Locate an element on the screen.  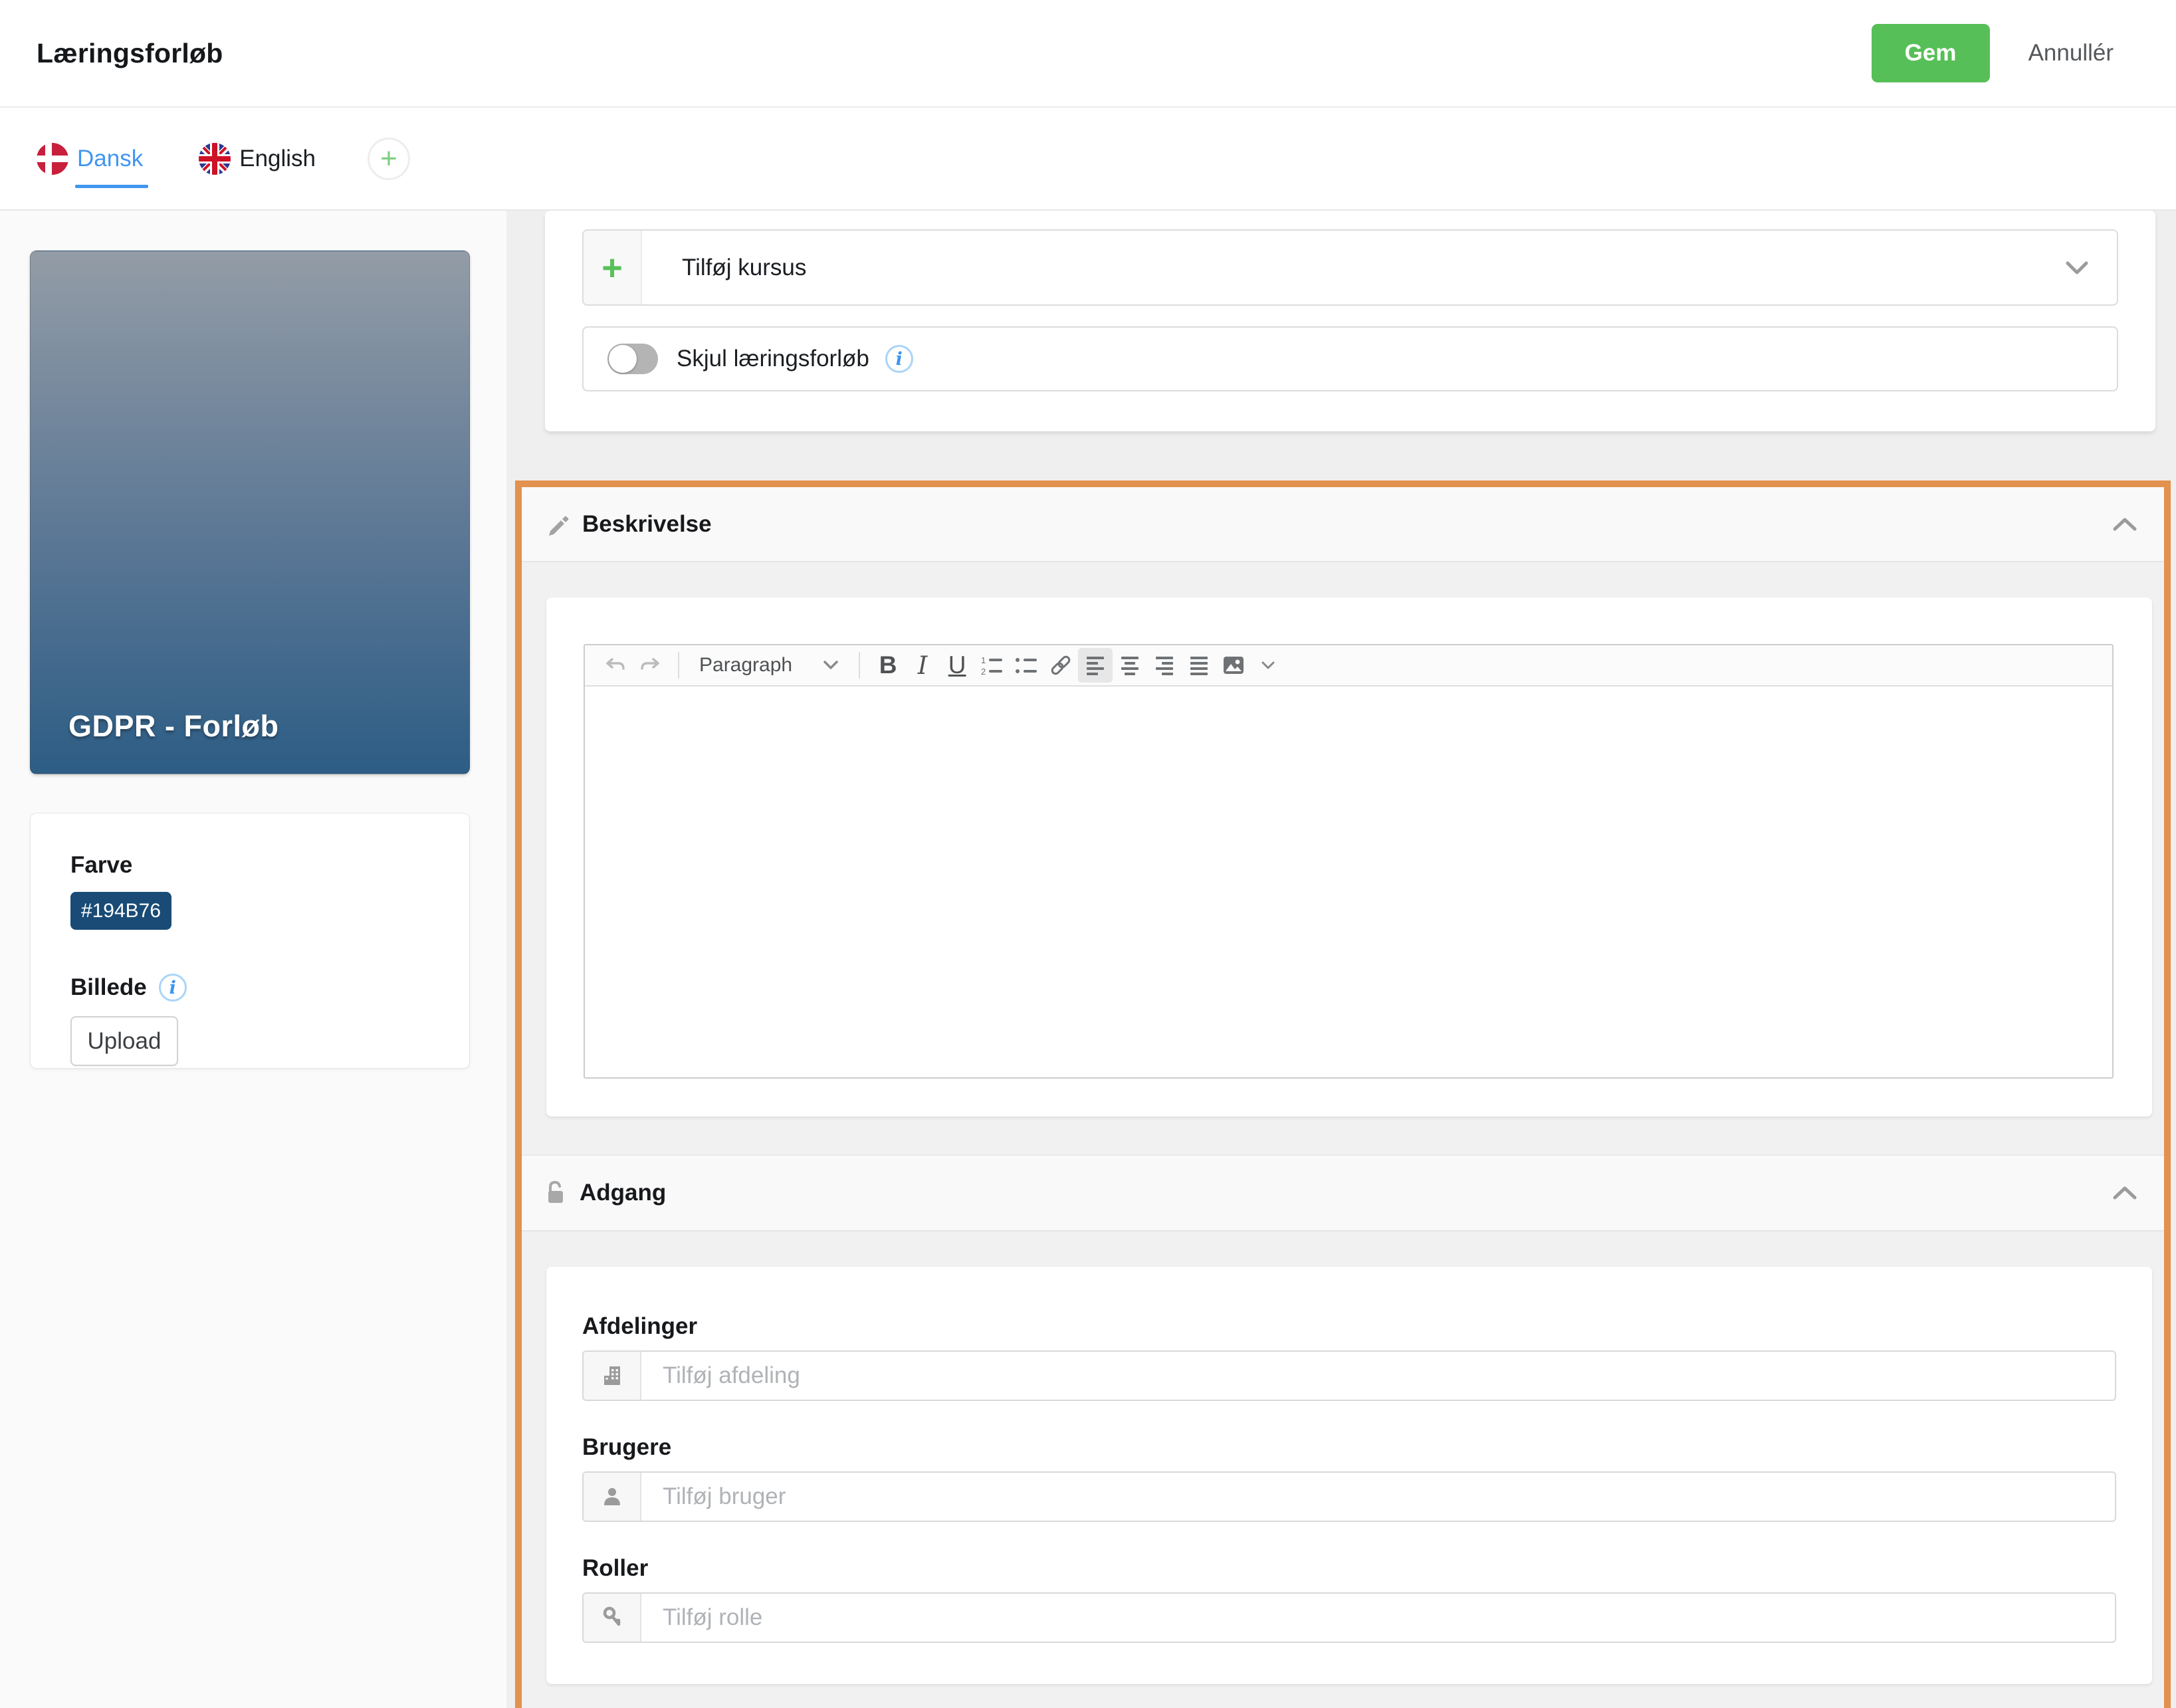
lock-open-icon is located at coordinates (555, 1193).